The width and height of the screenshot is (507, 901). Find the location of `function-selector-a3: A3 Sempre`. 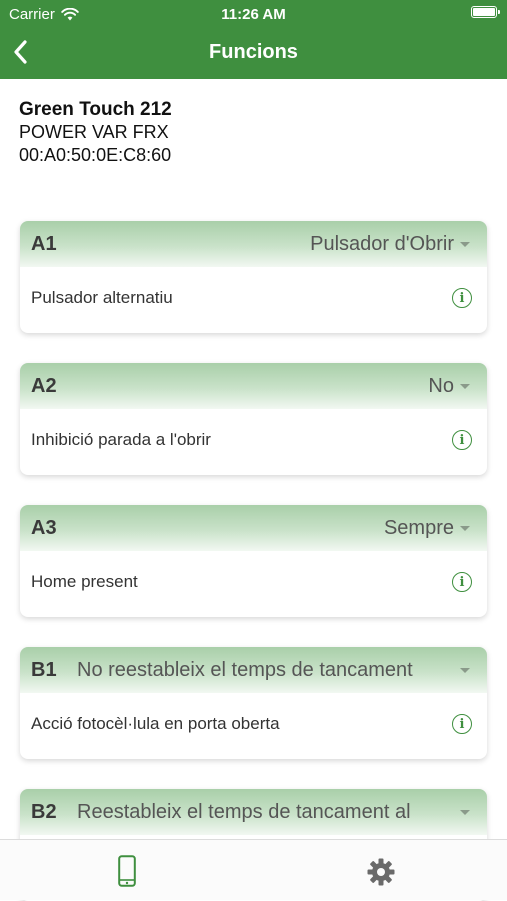

function-selector-a3: A3 Sempre is located at coordinates (253, 528).